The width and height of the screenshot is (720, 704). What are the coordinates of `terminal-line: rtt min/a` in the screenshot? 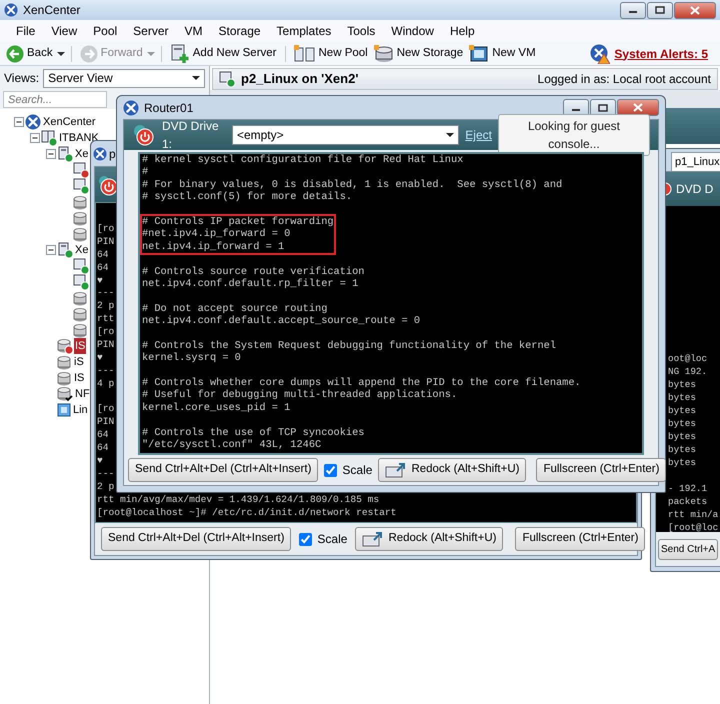 It's located at (693, 514).